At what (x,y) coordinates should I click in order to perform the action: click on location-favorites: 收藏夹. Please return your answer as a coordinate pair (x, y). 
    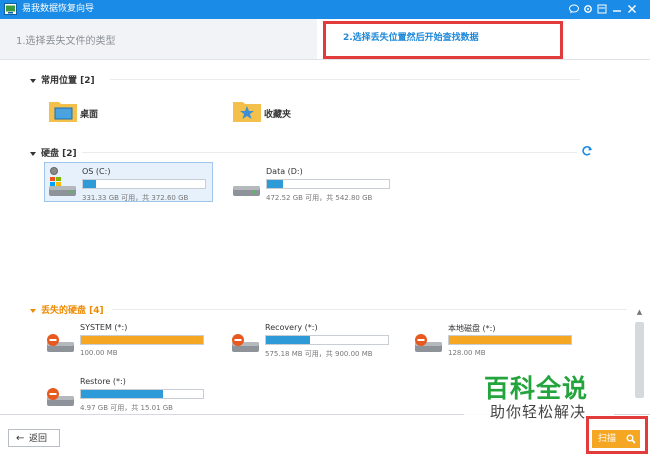
    Looking at the image, I should click on (287, 112).